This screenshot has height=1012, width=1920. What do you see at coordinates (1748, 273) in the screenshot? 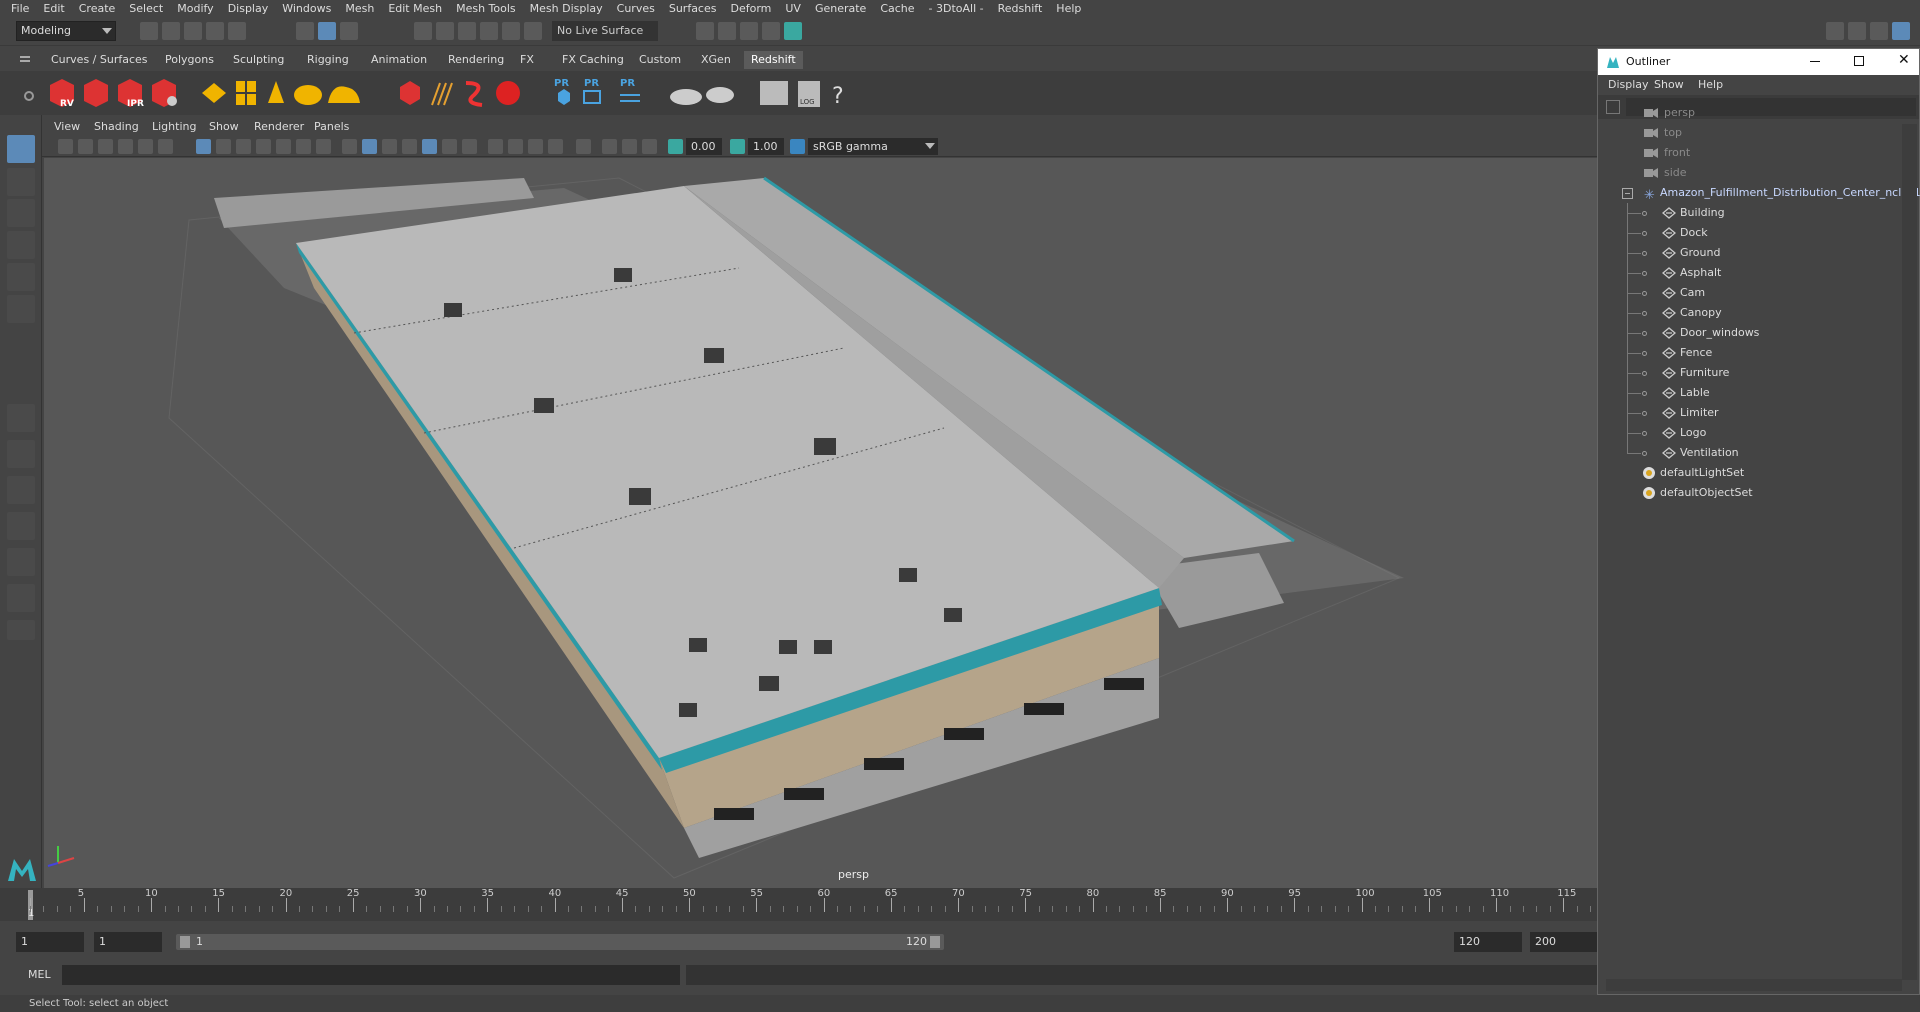
I see `outliner-item-asphalt: Asphalt` at bounding box center [1748, 273].